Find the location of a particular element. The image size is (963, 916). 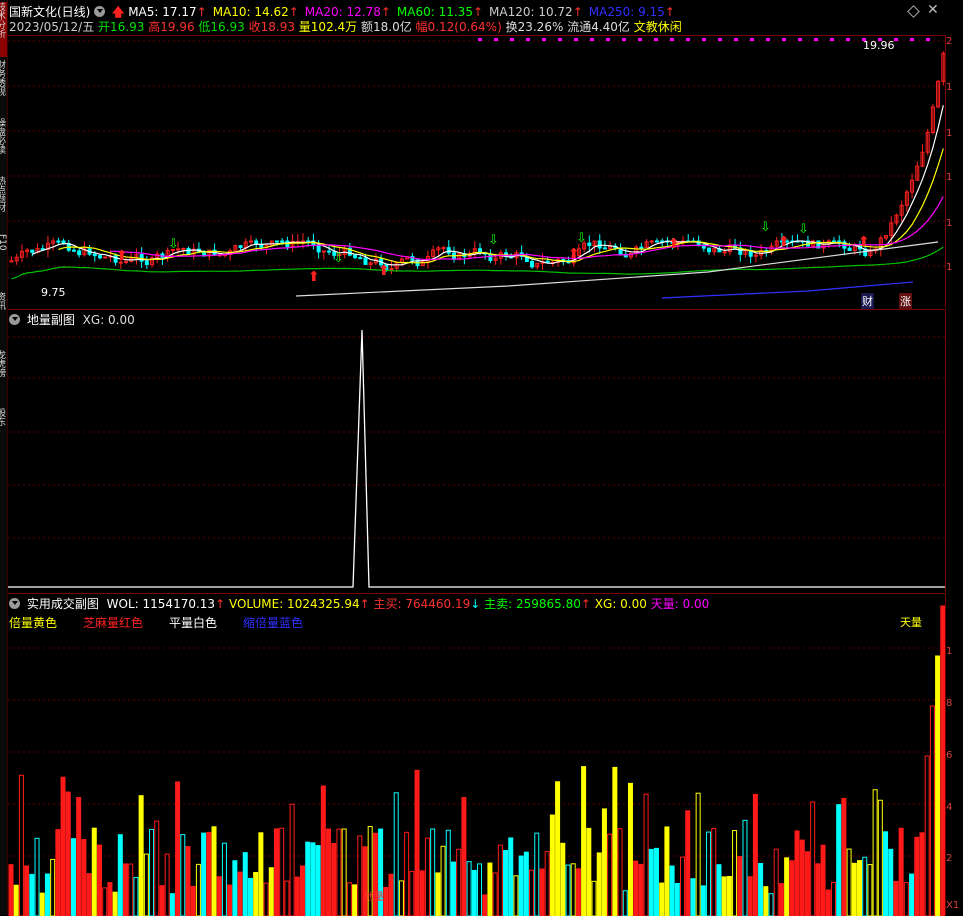

side-tab-3: 热点题材 is located at coordinates (3, 203).